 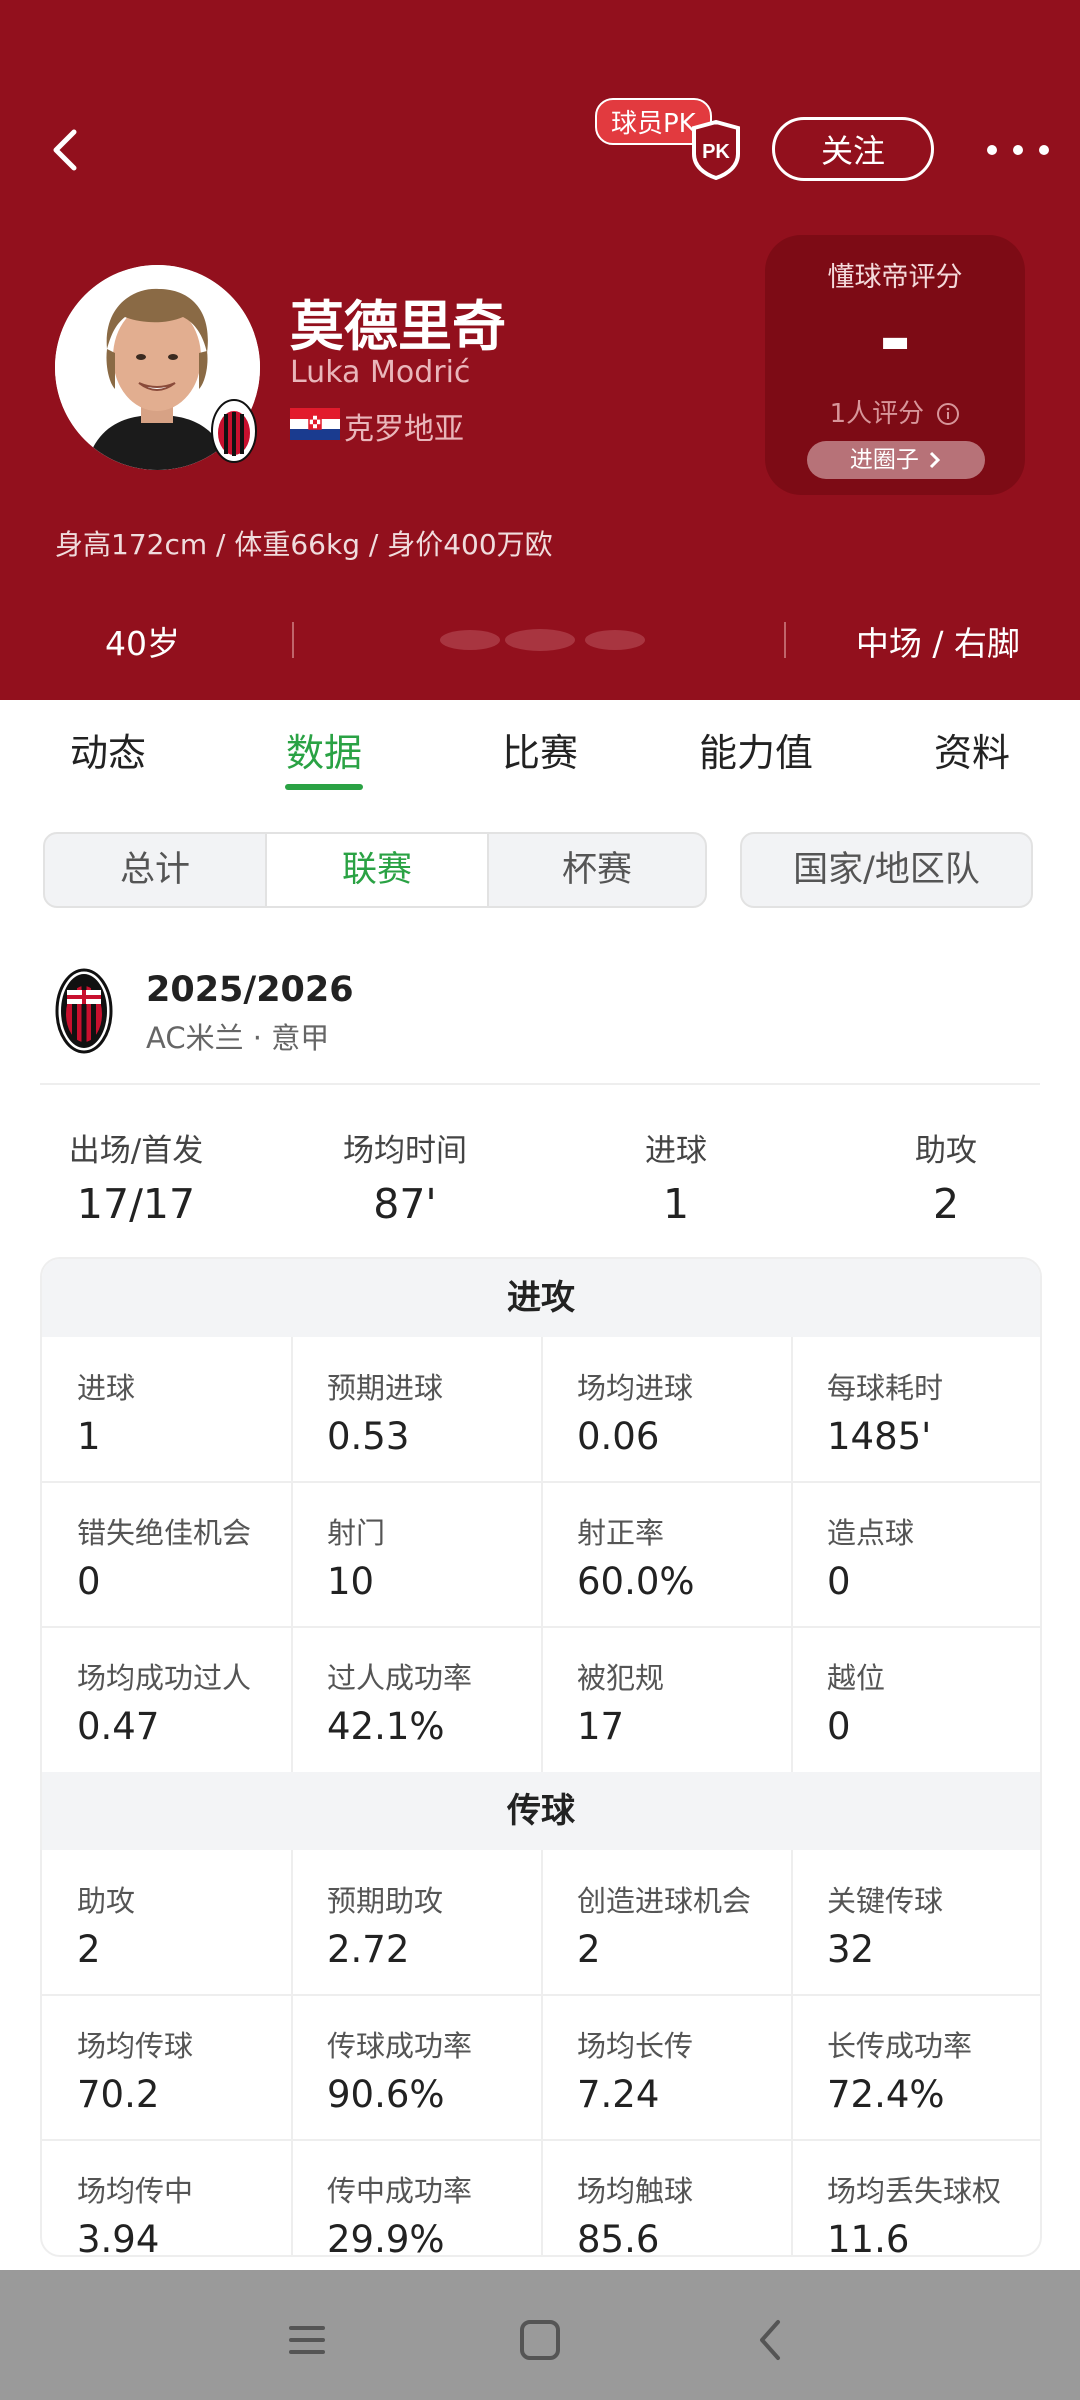 I want to click on summary-appearances: 出场/首发 17/17, so click(x=136, y=1176).